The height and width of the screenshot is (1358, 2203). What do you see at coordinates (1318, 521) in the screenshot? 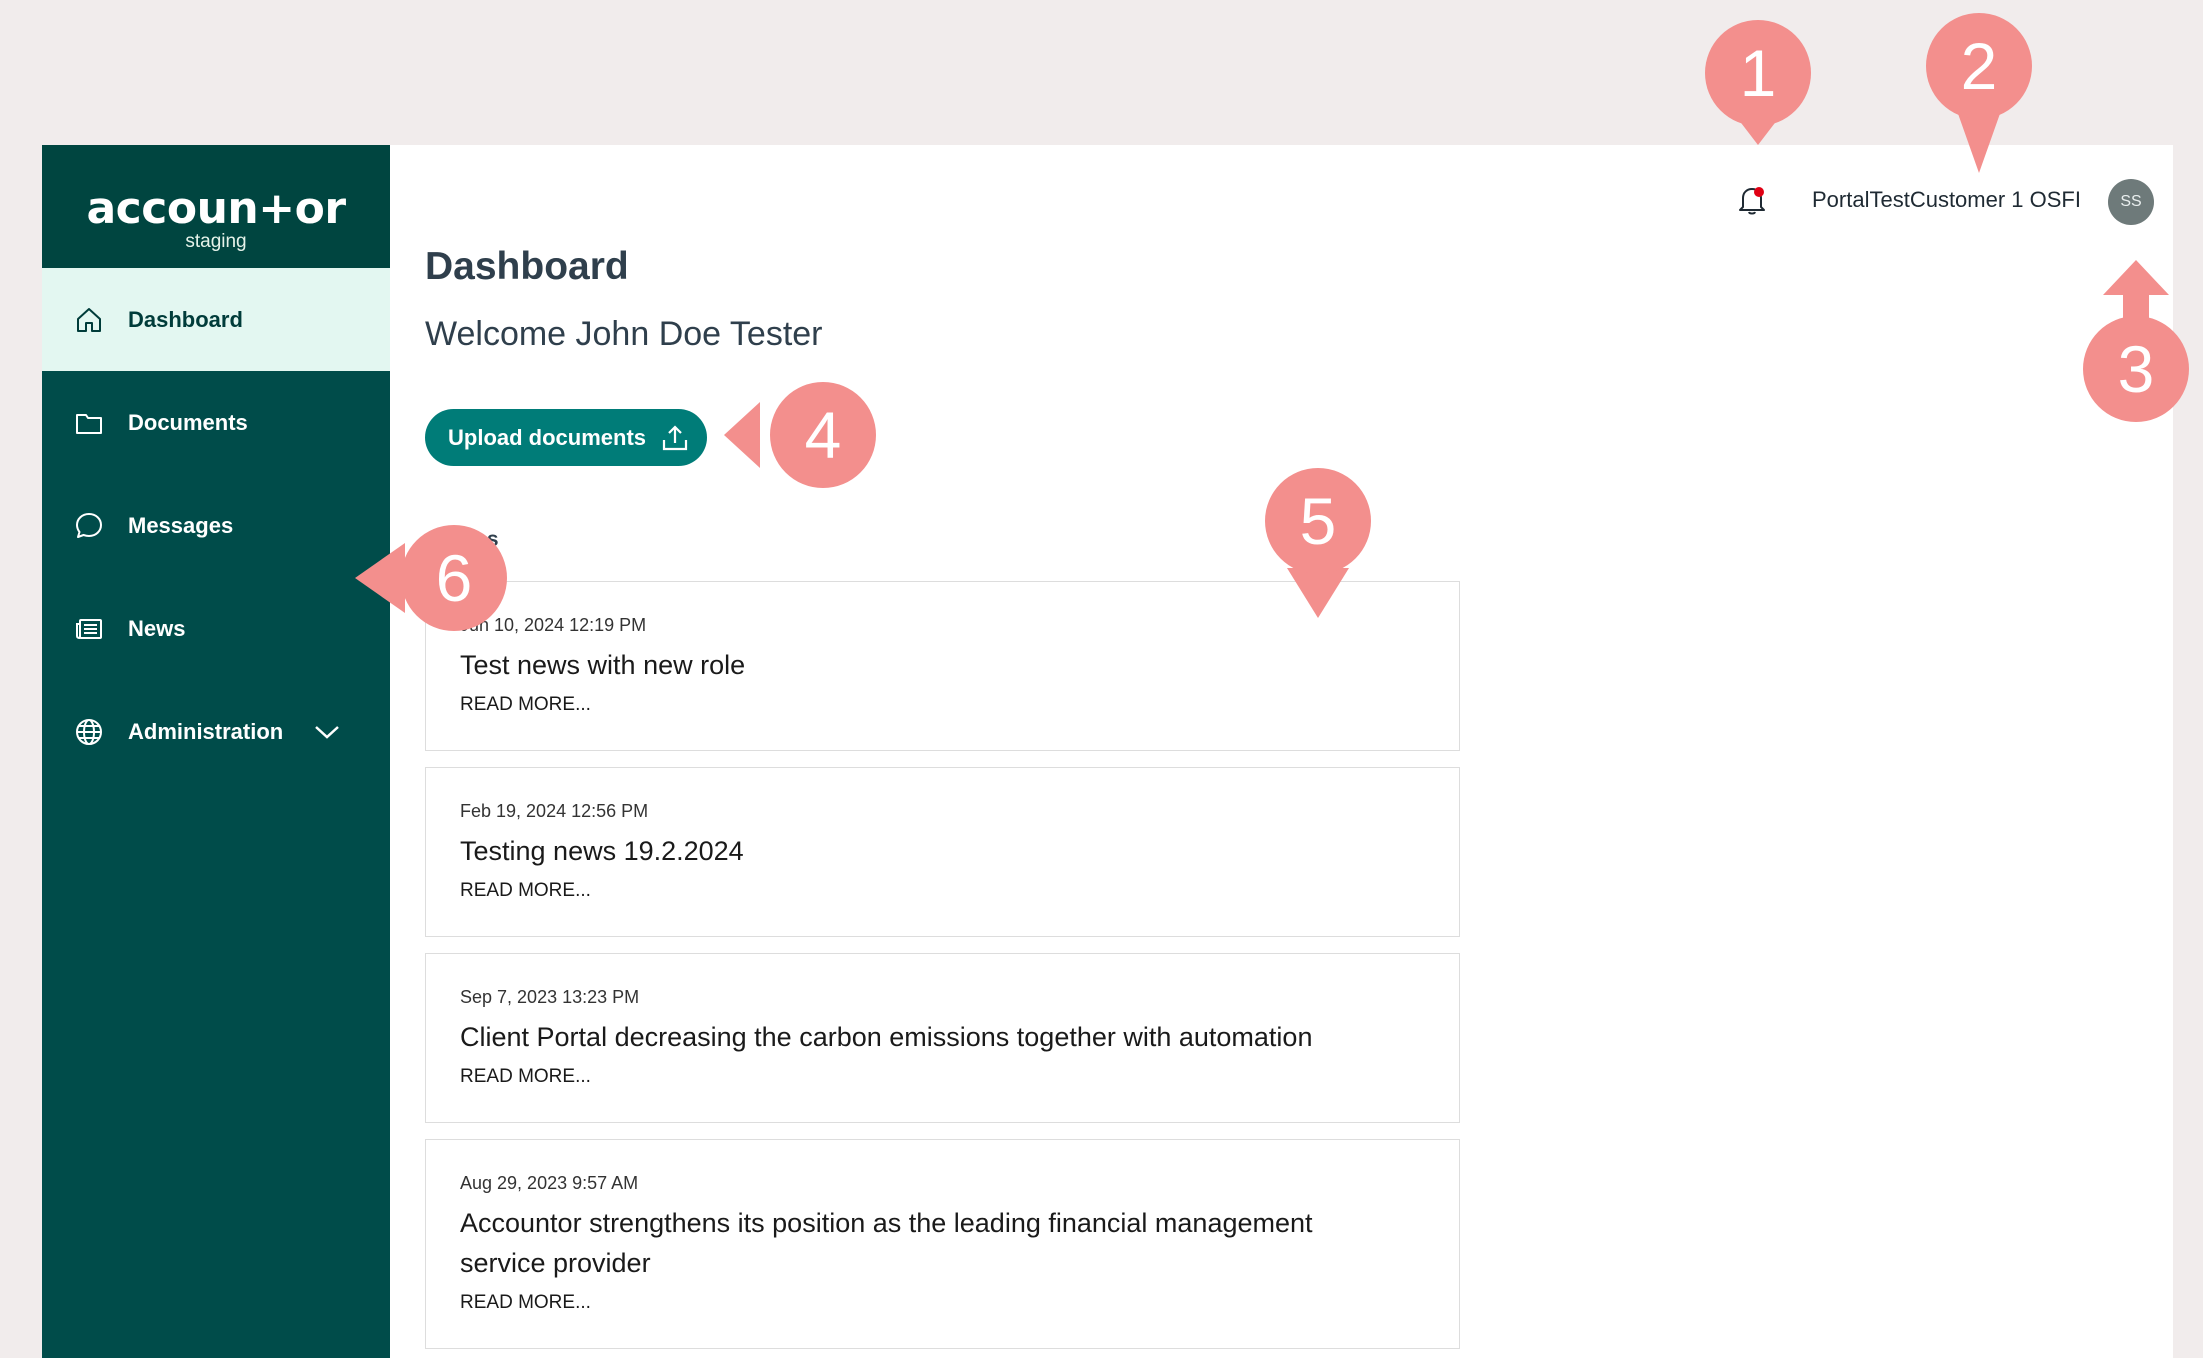
I see `annotation-number: 5` at bounding box center [1318, 521].